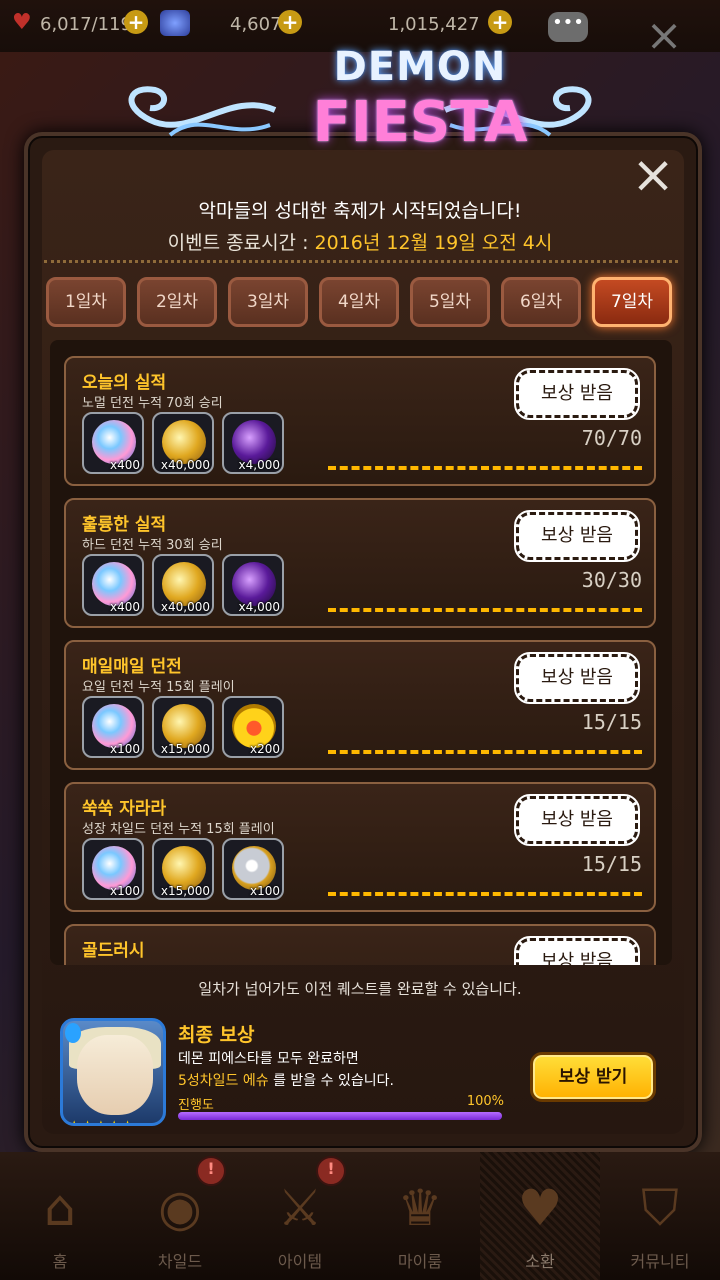 Image resolution: width=720 pixels, height=1280 pixels. What do you see at coordinates (132, 667) in the screenshot?
I see `quest-title: 매일매일 던전` at bounding box center [132, 667].